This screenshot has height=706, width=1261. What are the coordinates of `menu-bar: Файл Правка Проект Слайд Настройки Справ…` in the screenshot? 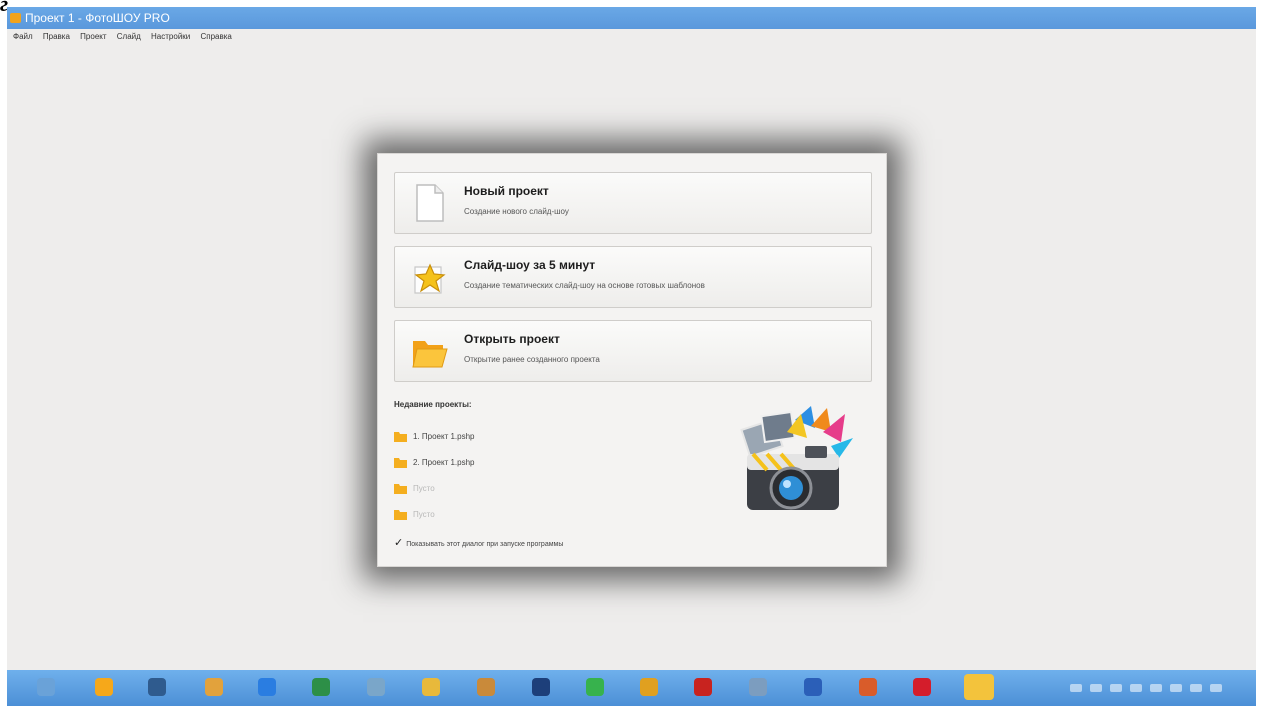 It's located at (631, 37).